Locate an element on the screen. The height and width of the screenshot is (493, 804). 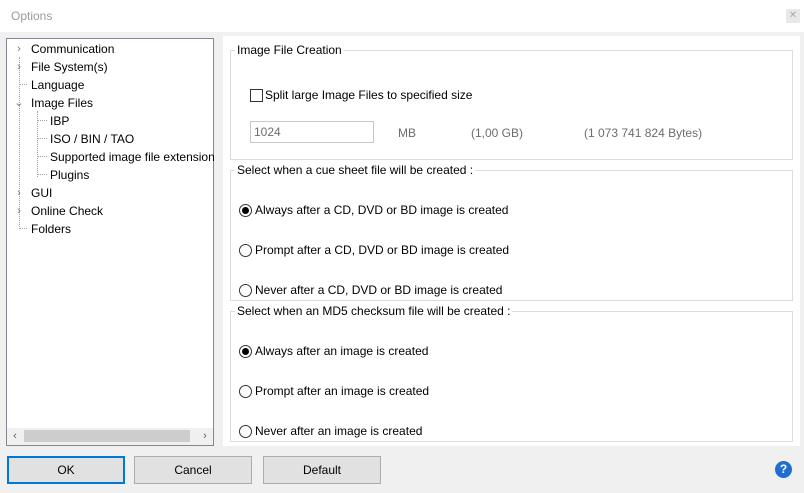
scroll-left-icon: ‹ is located at coordinates (15, 436).